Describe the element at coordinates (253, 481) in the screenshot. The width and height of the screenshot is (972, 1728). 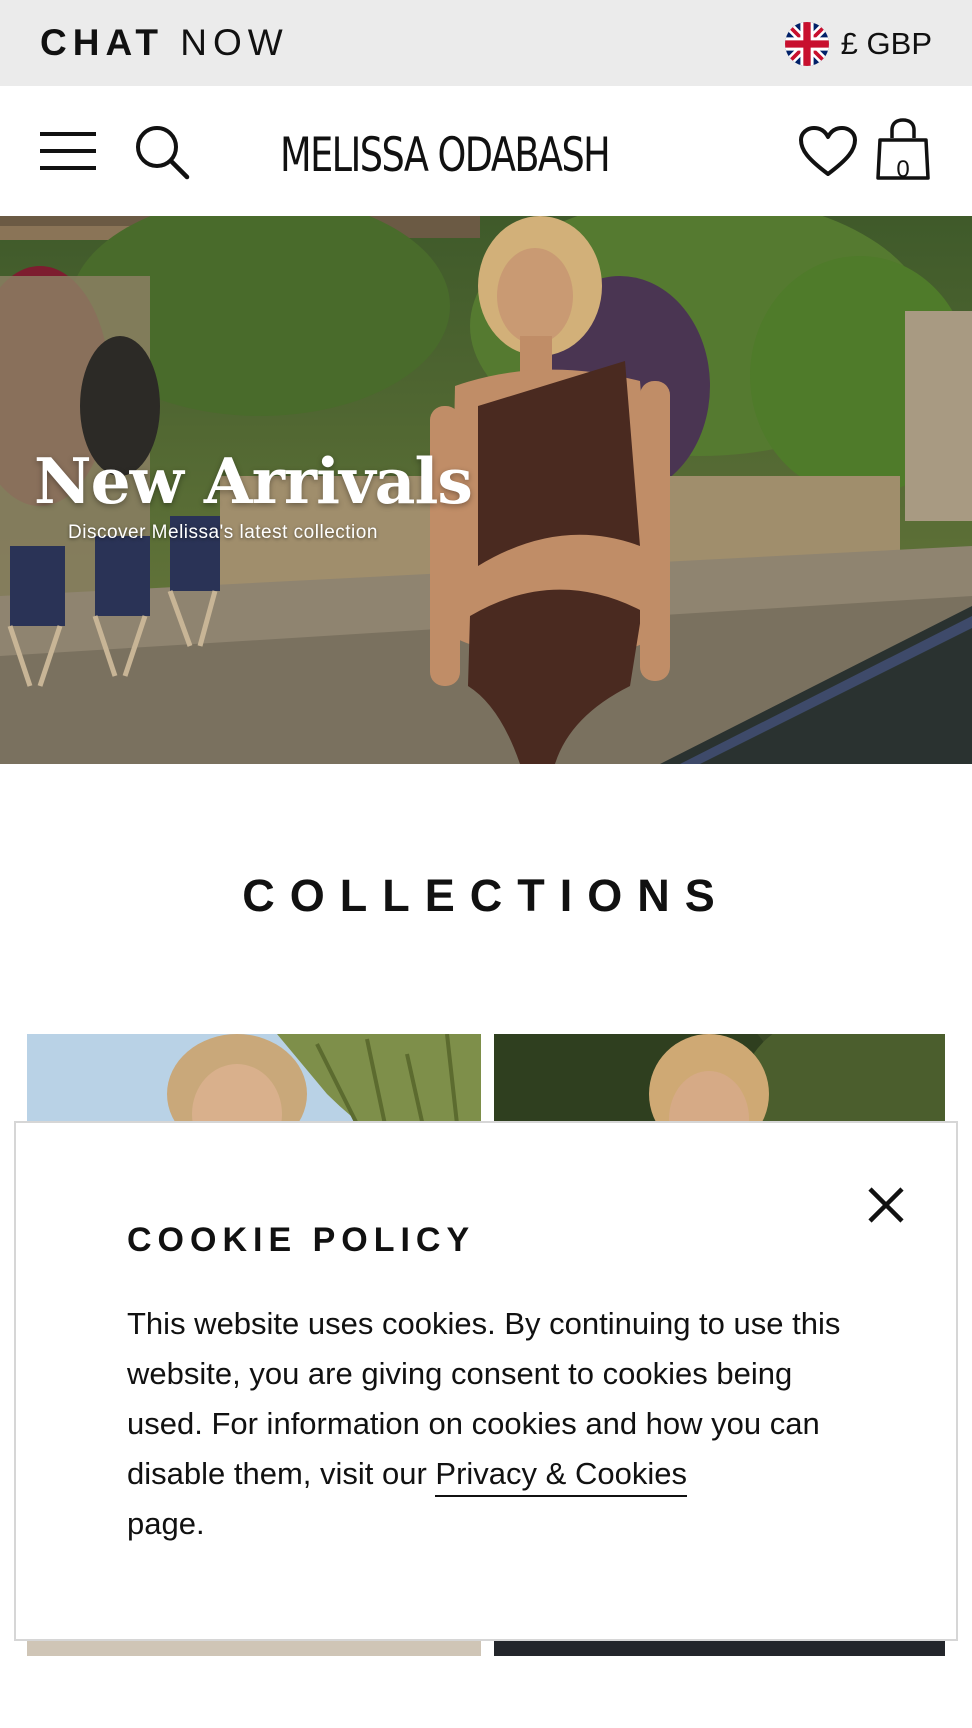
I see `hero-title: New Arrivals` at that location.